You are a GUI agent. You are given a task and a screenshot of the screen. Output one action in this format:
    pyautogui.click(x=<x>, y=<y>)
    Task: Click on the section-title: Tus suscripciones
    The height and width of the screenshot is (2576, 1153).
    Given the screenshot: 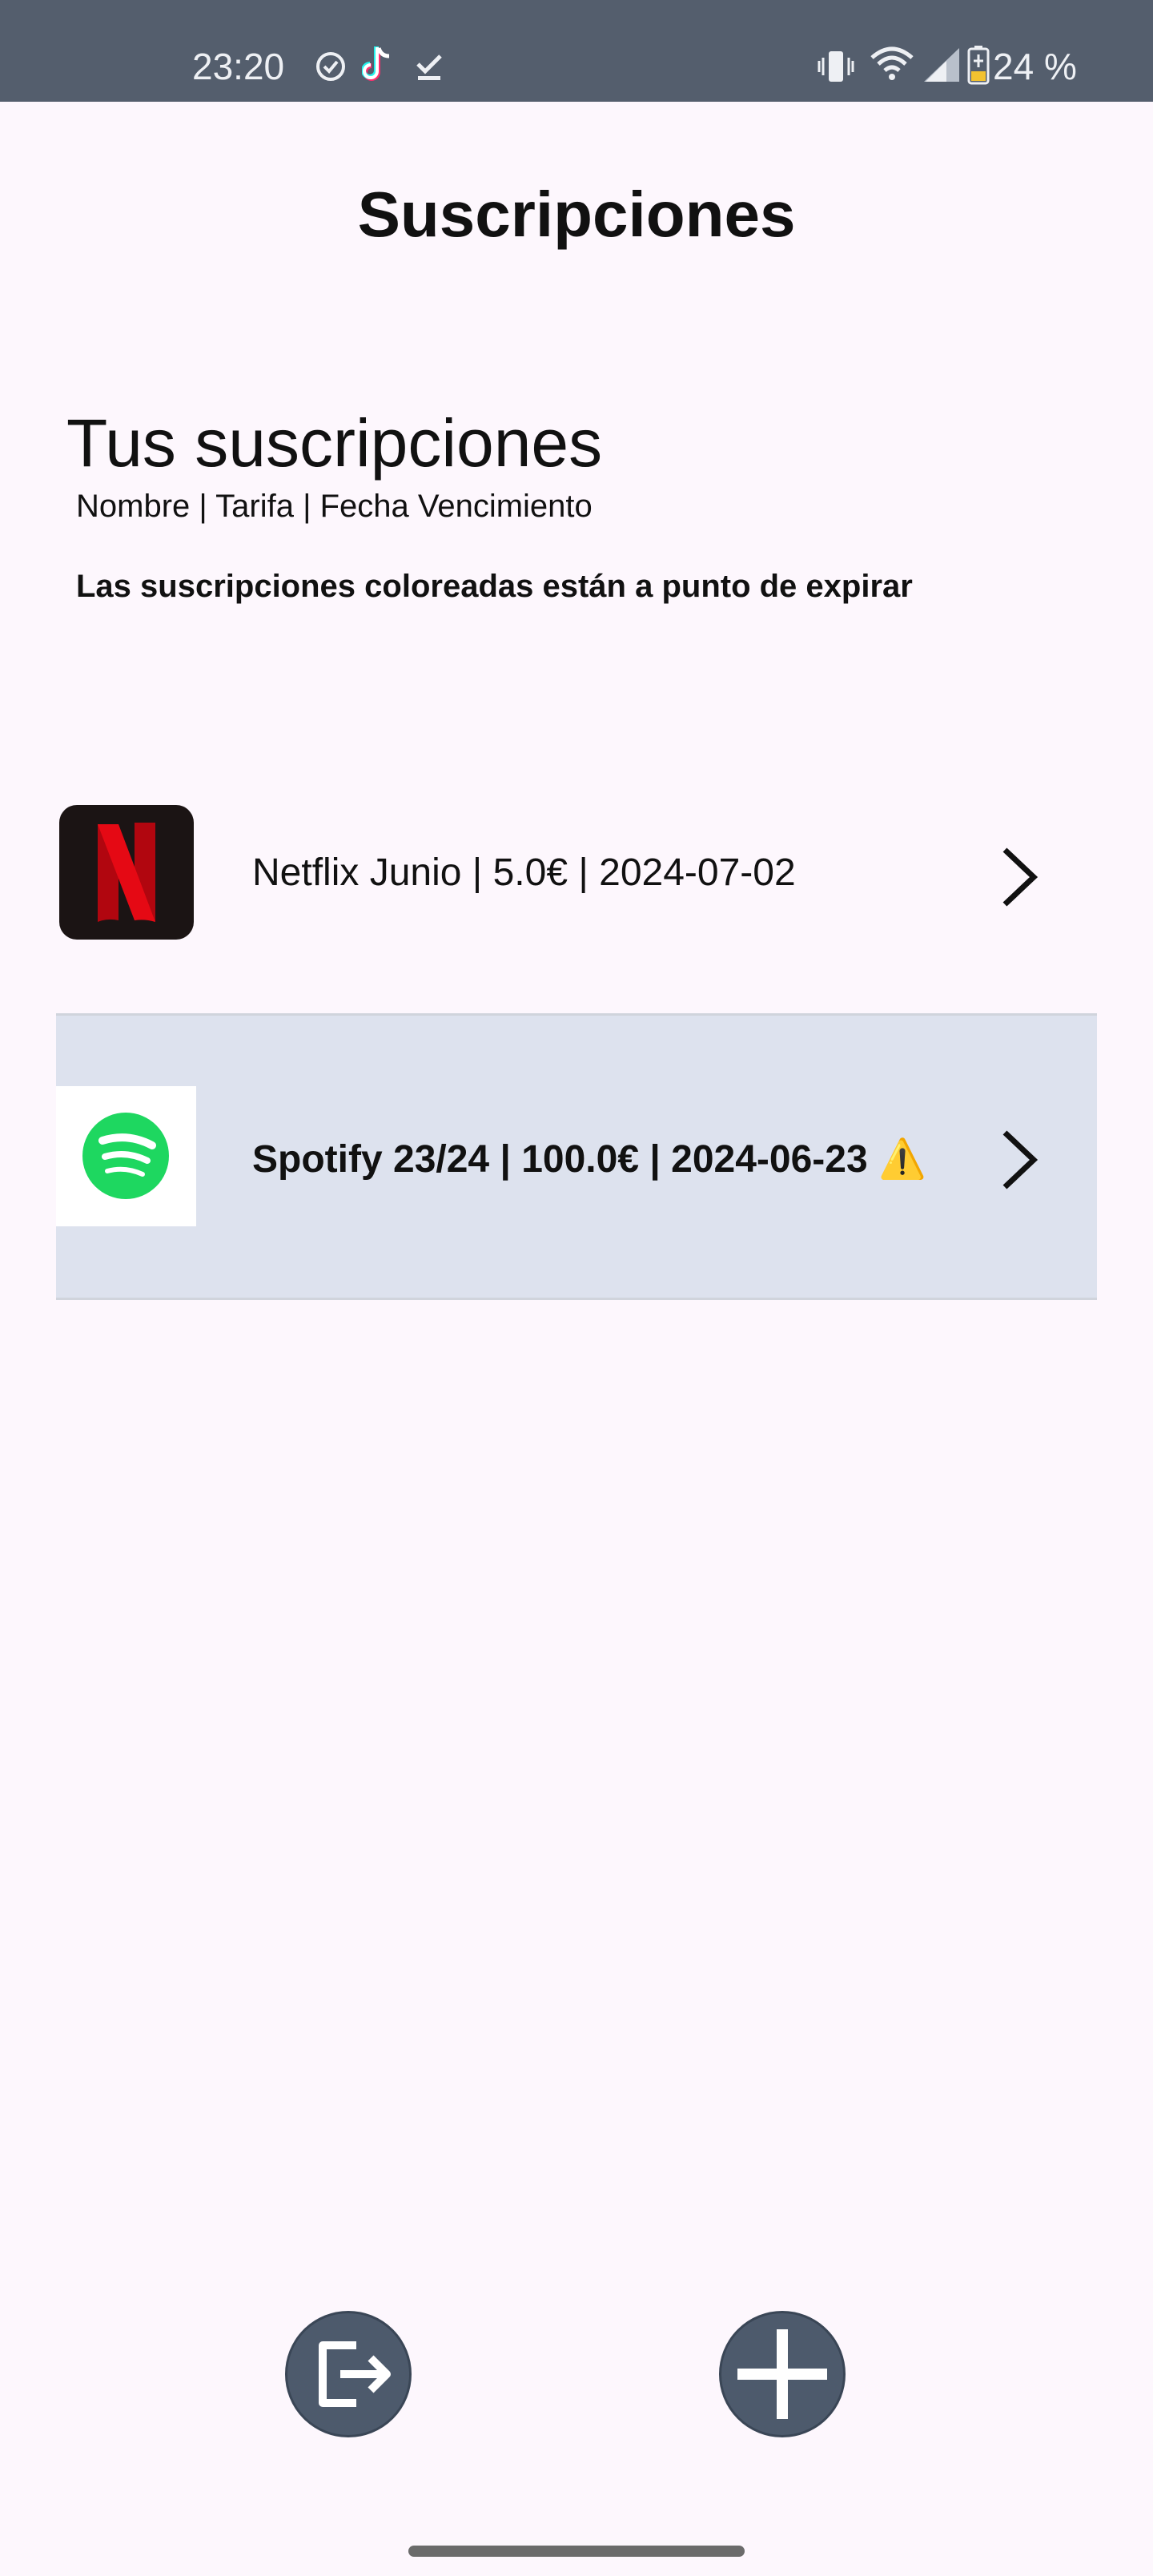 What is the action you would take?
    pyautogui.click(x=335, y=443)
    